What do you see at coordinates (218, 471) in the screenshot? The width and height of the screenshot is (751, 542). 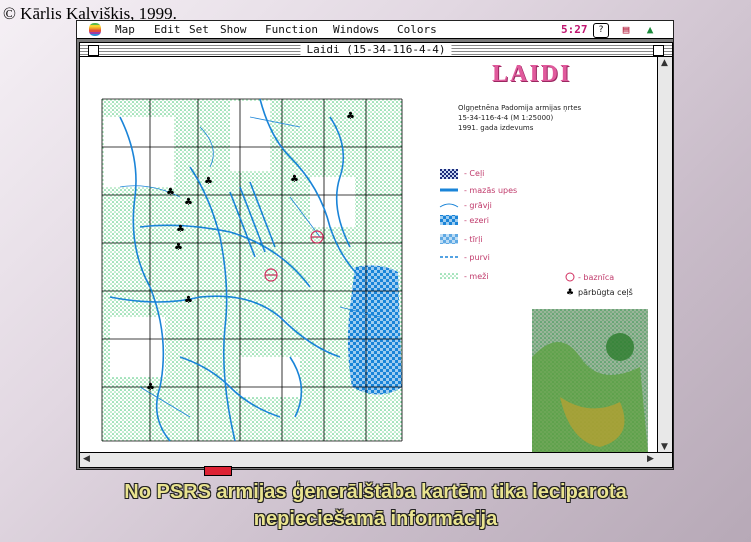 I see `taskbar-tab` at bounding box center [218, 471].